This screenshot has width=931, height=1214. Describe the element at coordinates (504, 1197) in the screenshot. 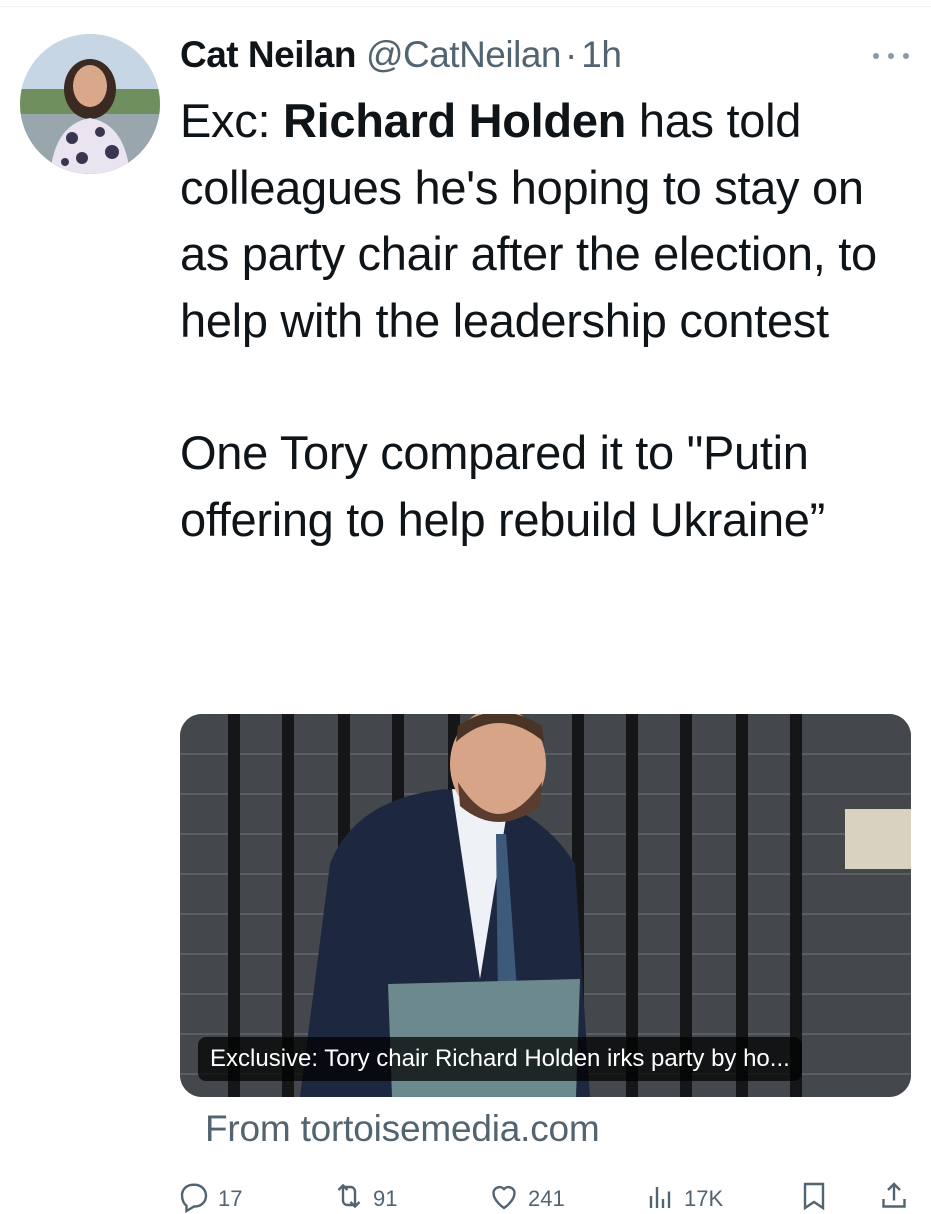

I see `heart-icon` at that location.